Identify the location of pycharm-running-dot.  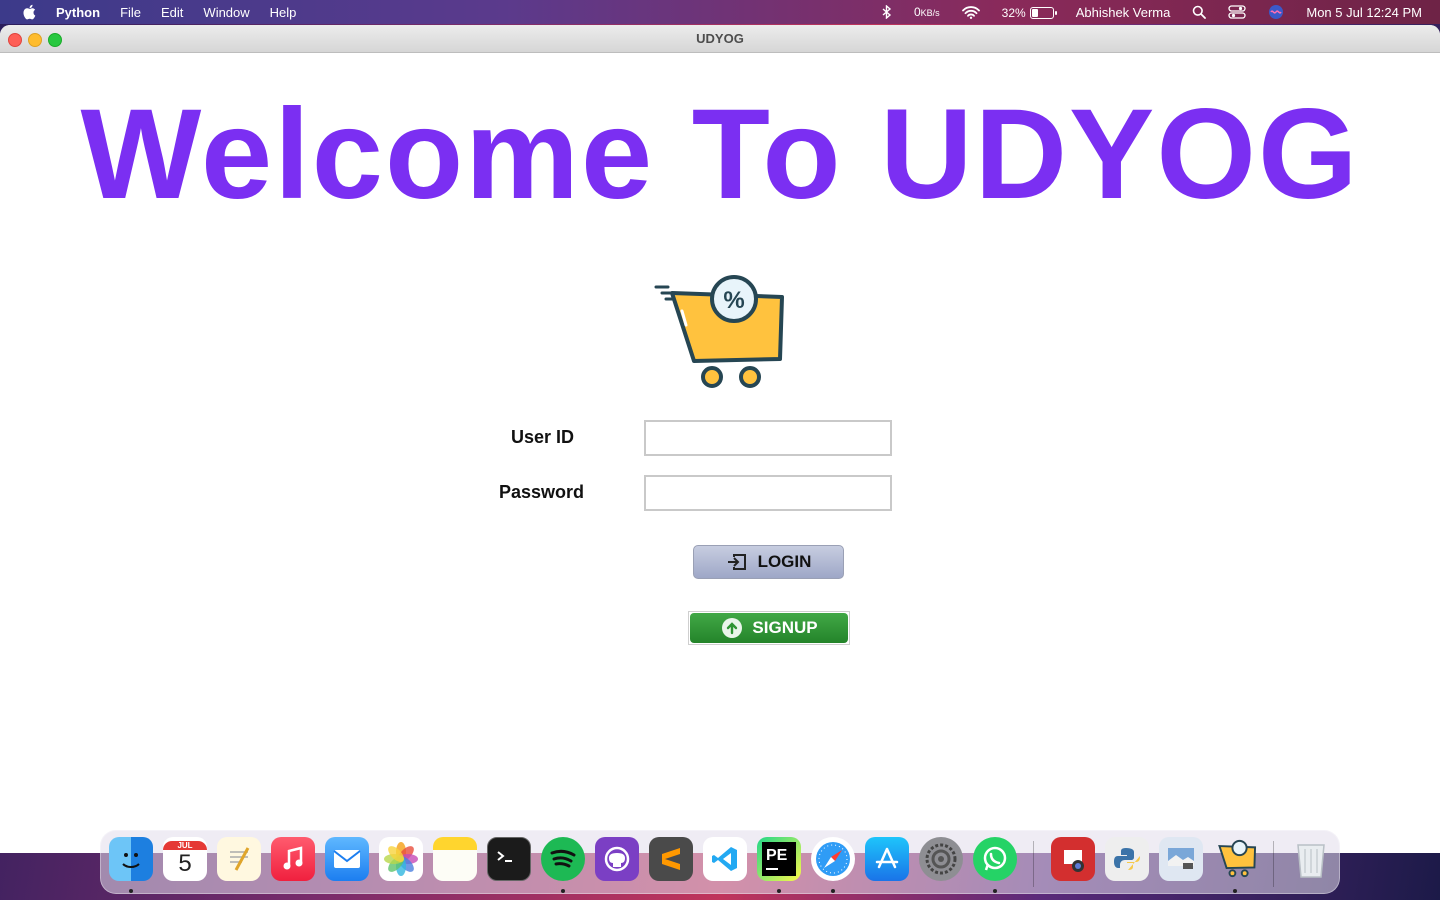
(779, 891).